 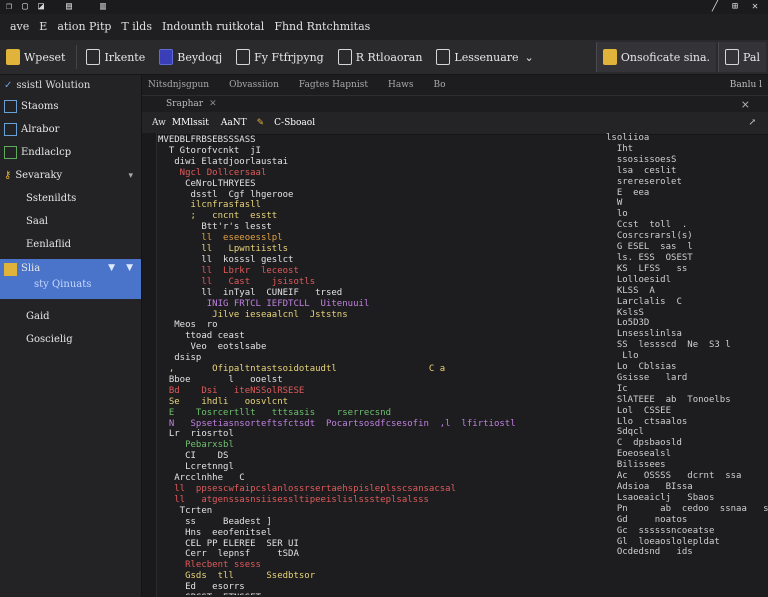 What do you see at coordinates (687, 389) in the screenshot?
I see `code-line: Ic` at bounding box center [687, 389].